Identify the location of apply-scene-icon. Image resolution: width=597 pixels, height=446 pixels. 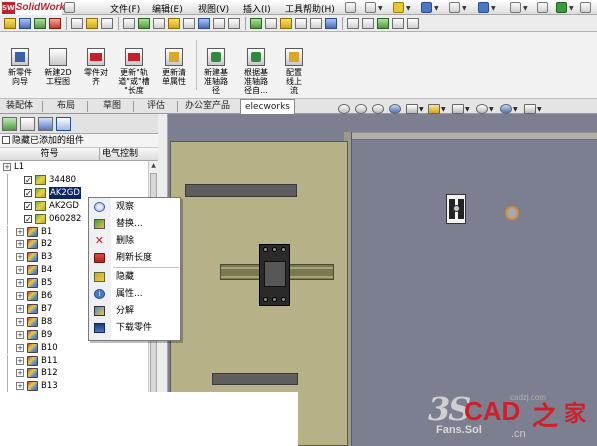
(506, 109).